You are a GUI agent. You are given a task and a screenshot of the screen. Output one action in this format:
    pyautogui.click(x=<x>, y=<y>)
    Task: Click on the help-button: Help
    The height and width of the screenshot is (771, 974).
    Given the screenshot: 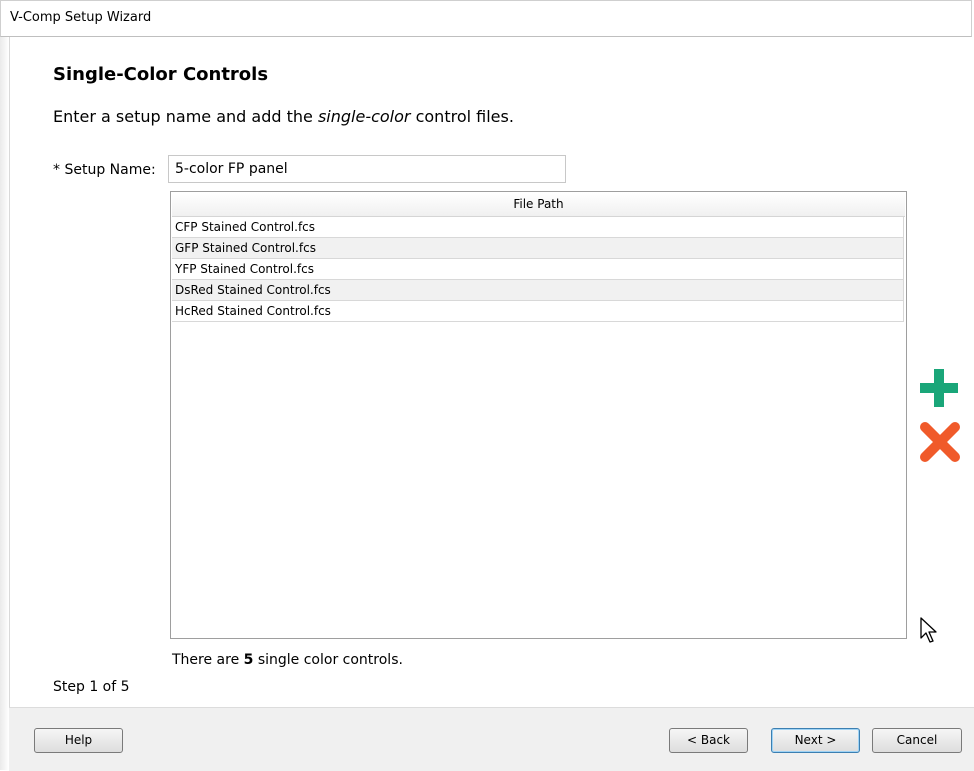 What is the action you would take?
    pyautogui.click(x=78, y=740)
    